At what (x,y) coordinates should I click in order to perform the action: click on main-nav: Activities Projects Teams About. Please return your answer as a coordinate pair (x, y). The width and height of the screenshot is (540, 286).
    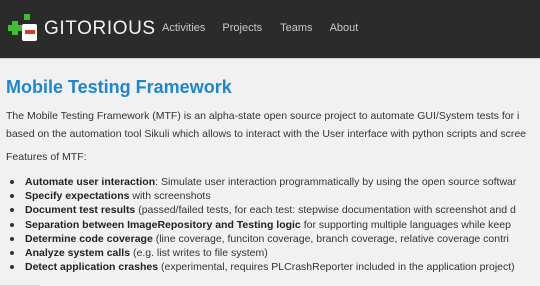
    Looking at the image, I should click on (260, 28).